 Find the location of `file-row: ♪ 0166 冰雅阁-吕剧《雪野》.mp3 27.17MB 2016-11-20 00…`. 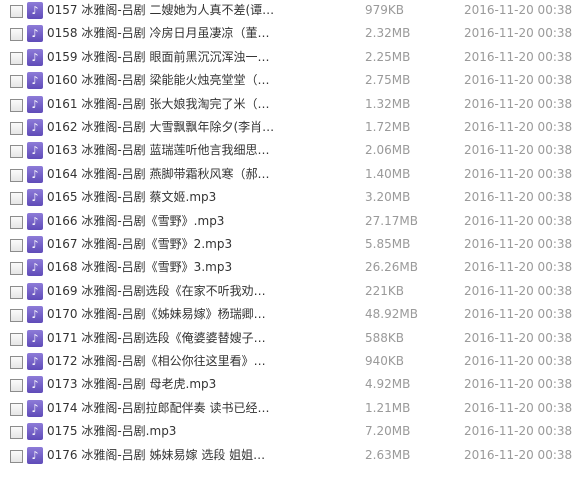

file-row: ♪ 0166 冰雅阁-吕剧《雪野》.mp3 27.17MB 2016-11-20 00… is located at coordinates (287, 223).